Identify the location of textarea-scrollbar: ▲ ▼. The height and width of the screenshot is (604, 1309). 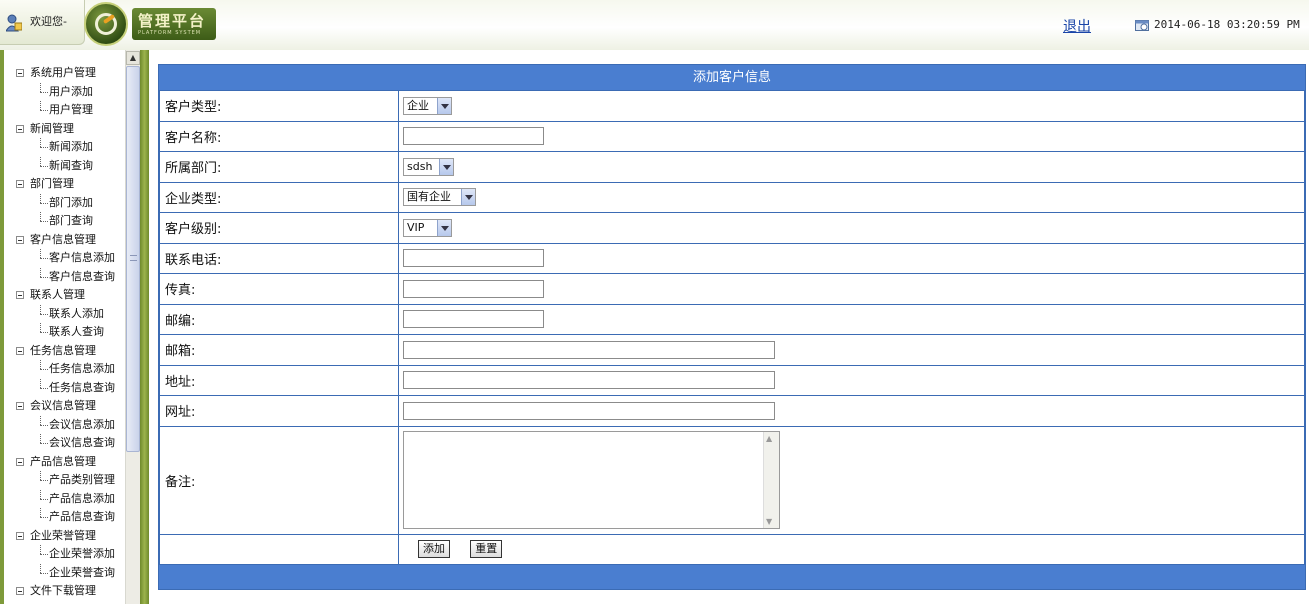
(771, 480).